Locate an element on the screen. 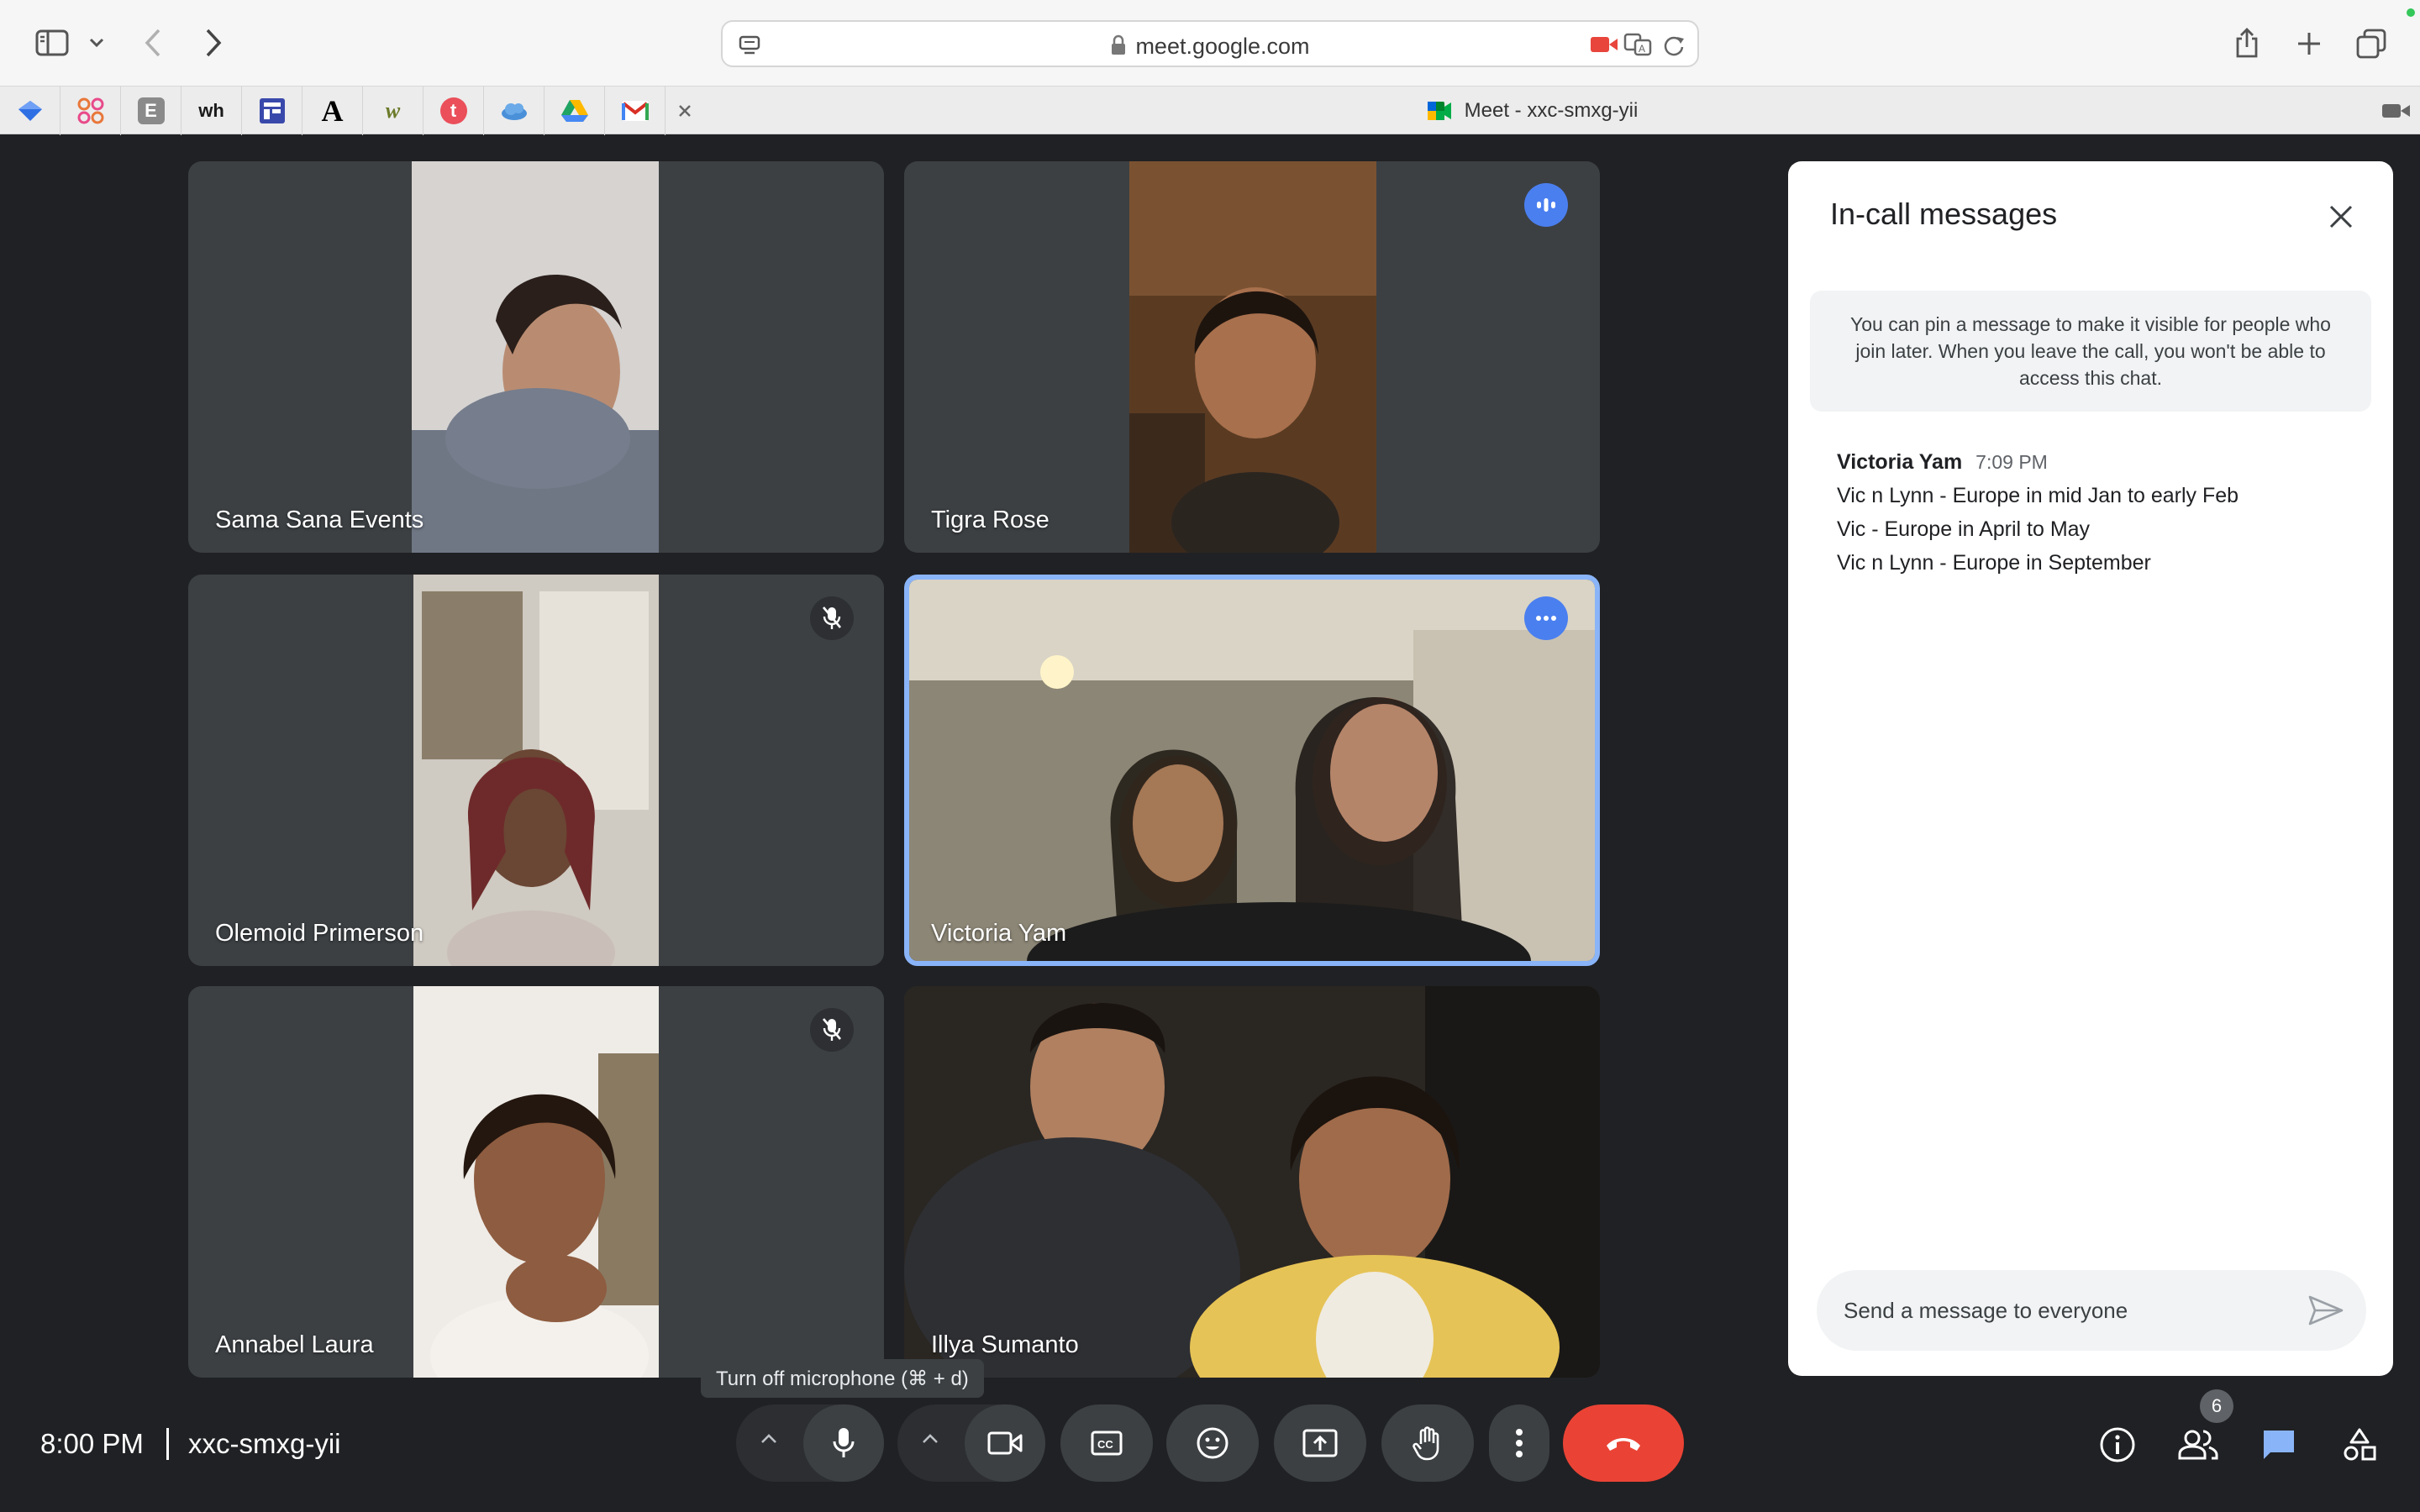 The height and width of the screenshot is (1512, 2420). leave-call-button is located at coordinates (1623, 1443).